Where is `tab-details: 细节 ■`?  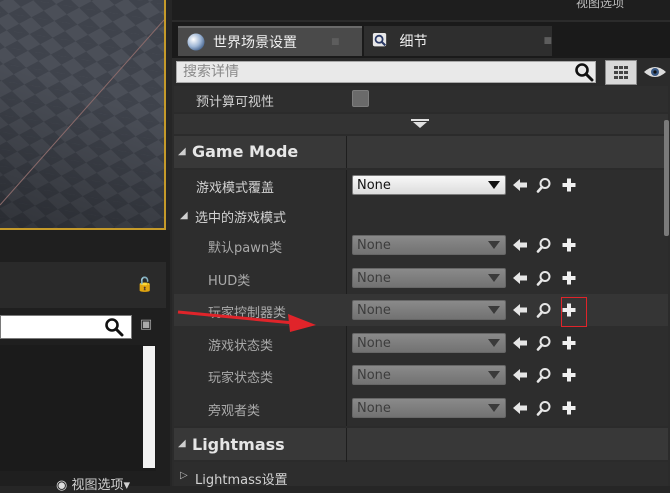
tab-details: 细节 ■ is located at coordinates (458, 41).